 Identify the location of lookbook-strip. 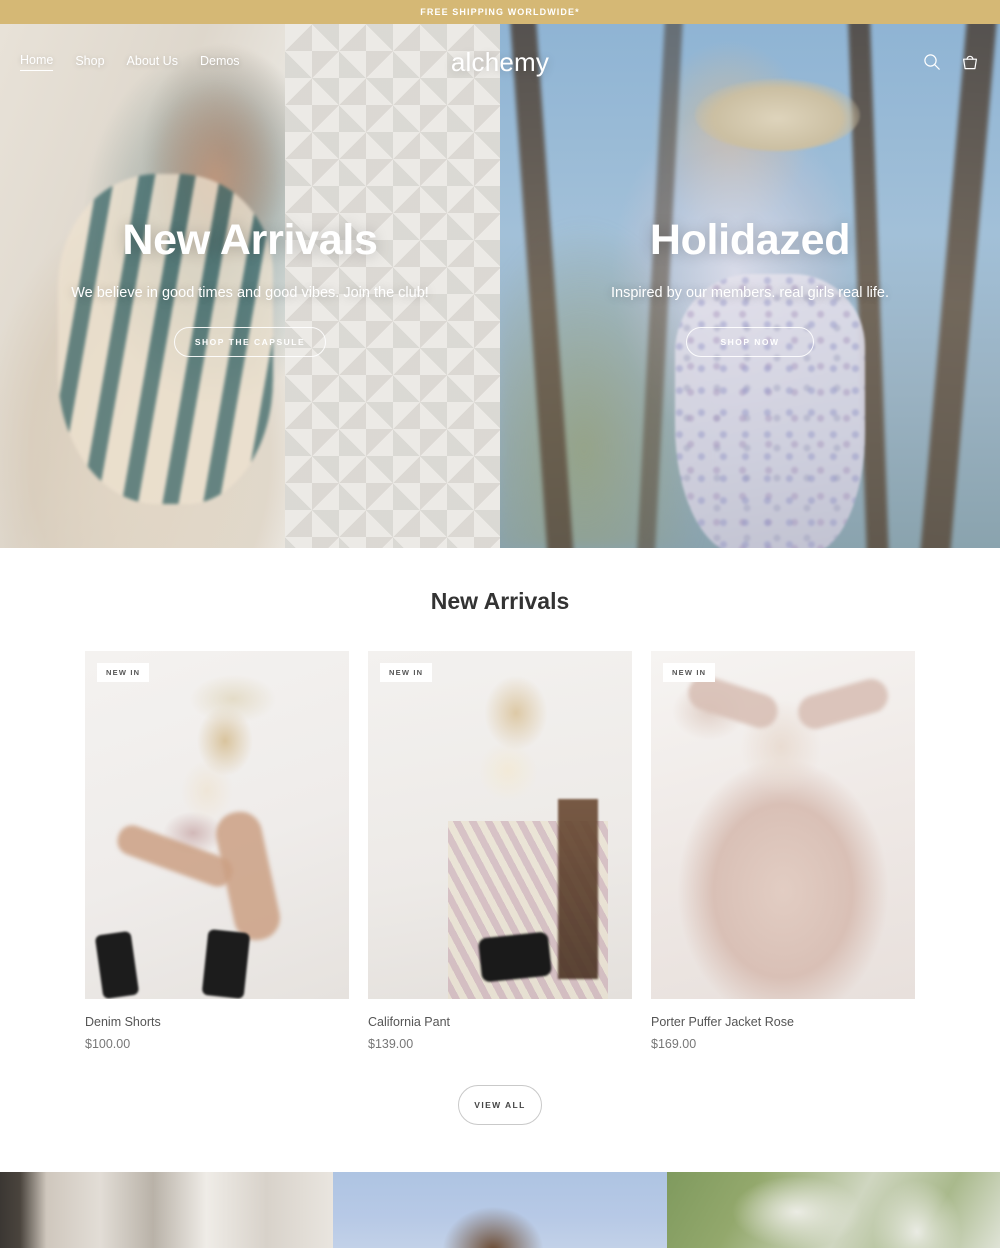
(500, 1210).